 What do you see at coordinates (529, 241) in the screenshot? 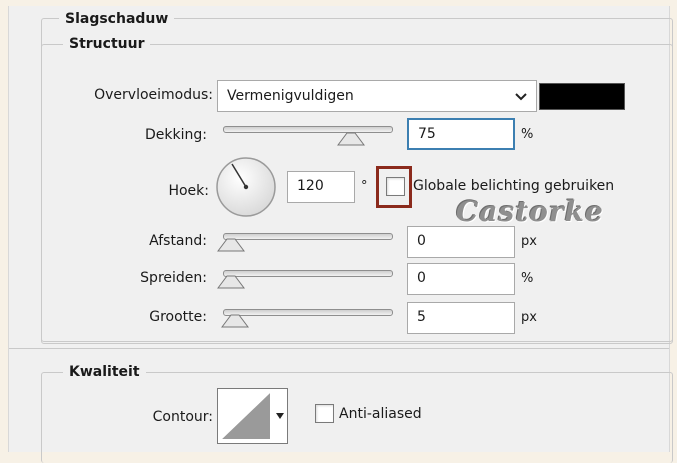
I see `distance-unit: px` at bounding box center [529, 241].